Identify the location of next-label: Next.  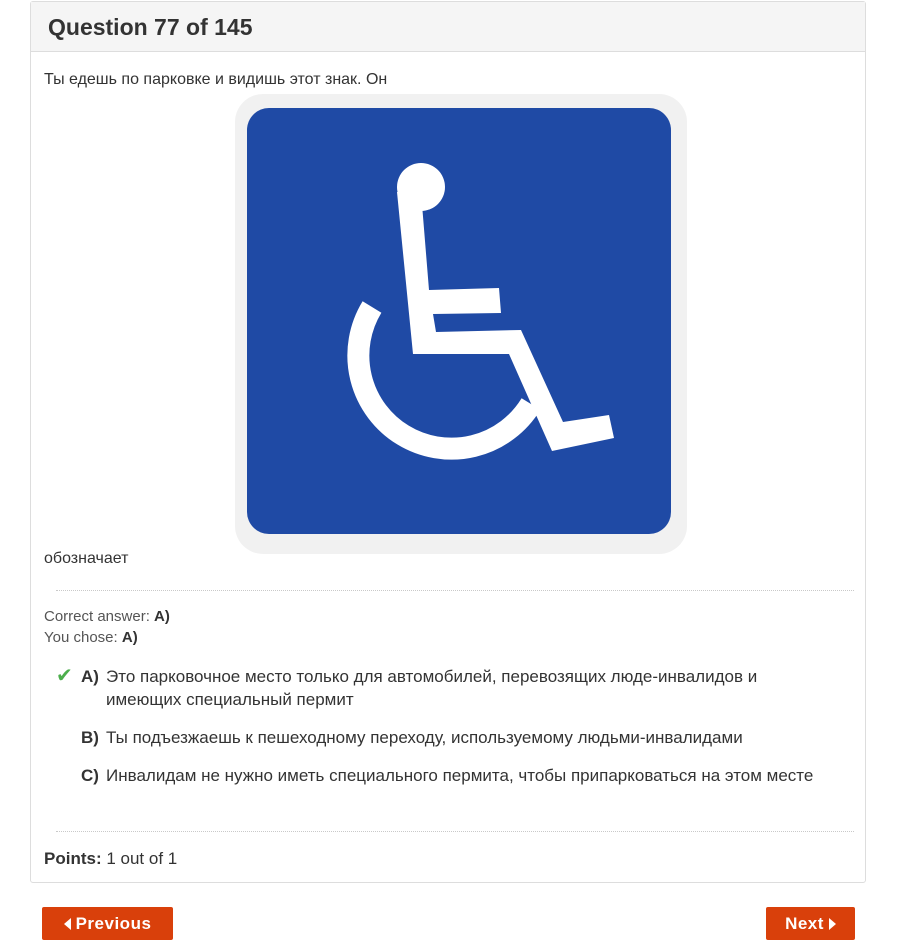
(804, 923).